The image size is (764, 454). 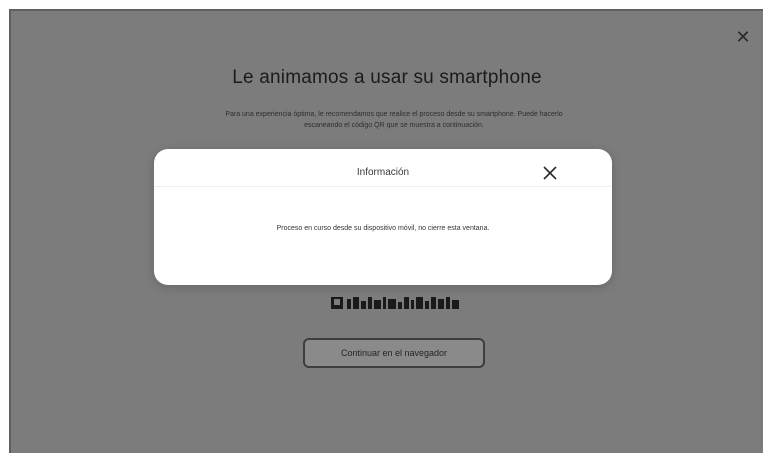 I want to click on dialog-header: Información, so click(x=383, y=168).